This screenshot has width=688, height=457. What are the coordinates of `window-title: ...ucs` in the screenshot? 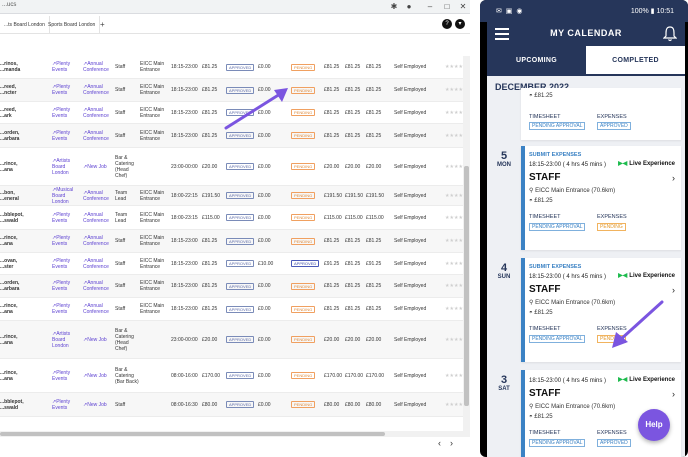 It's located at (9, 5).